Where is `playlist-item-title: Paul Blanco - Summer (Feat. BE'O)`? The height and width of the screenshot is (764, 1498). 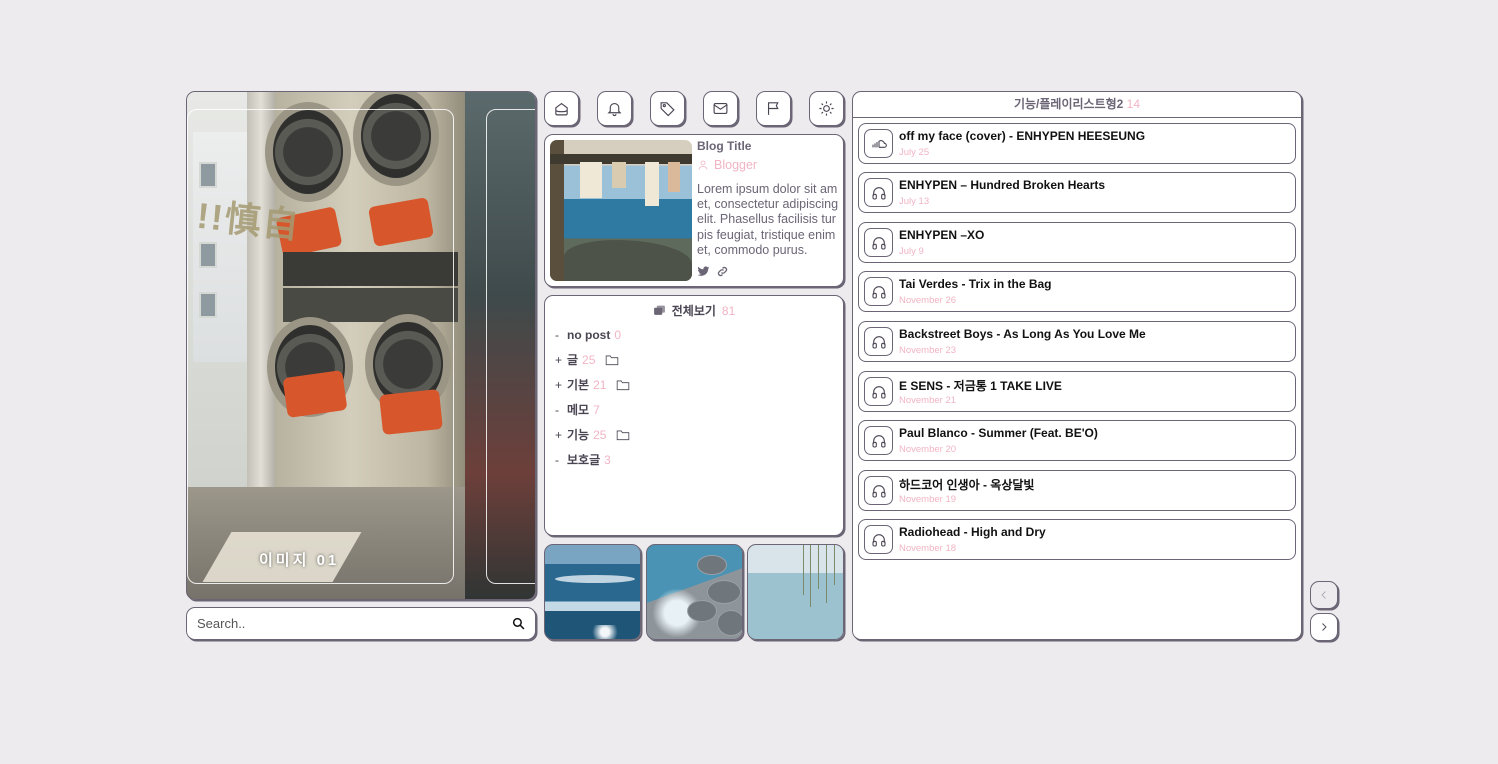
playlist-item-title: Paul Blanco - Summer (Feat. BE'O) is located at coordinates (998, 433).